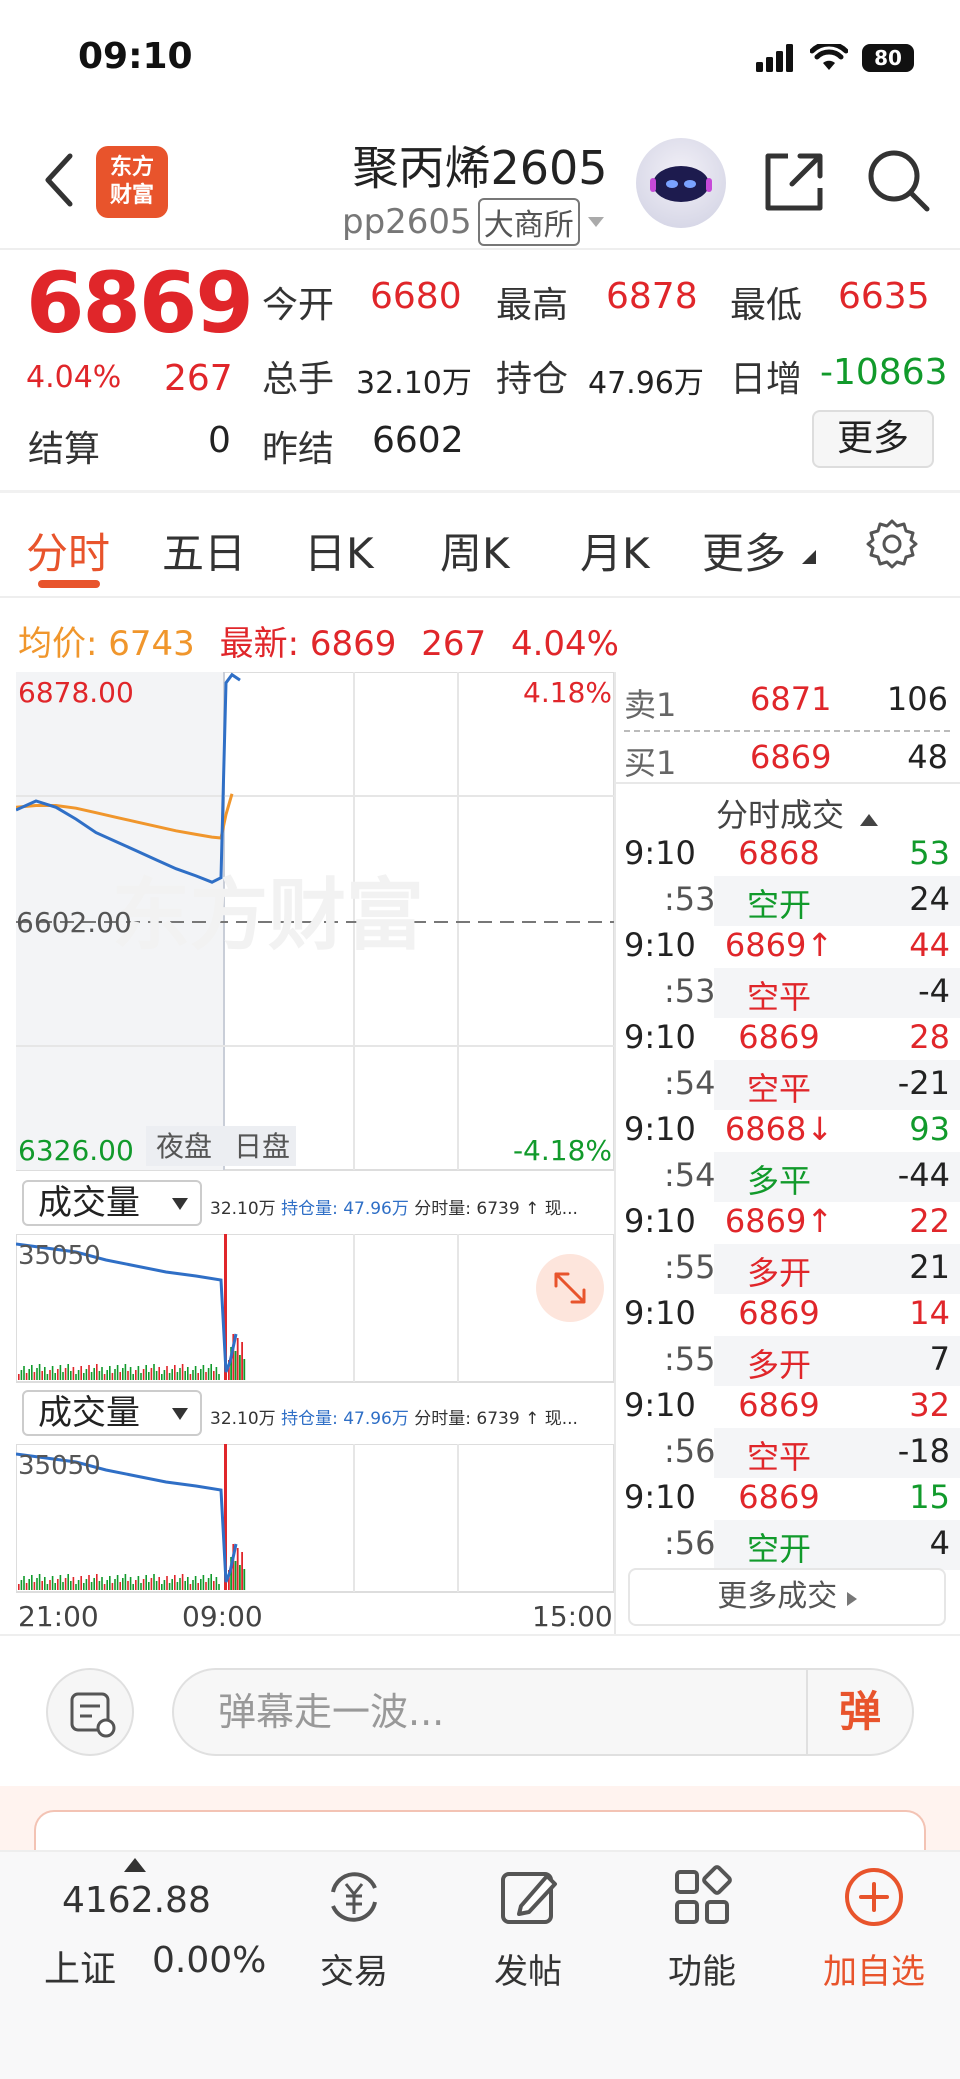  I want to click on contract-subtitle: pp2605 大商所, so click(474, 222).